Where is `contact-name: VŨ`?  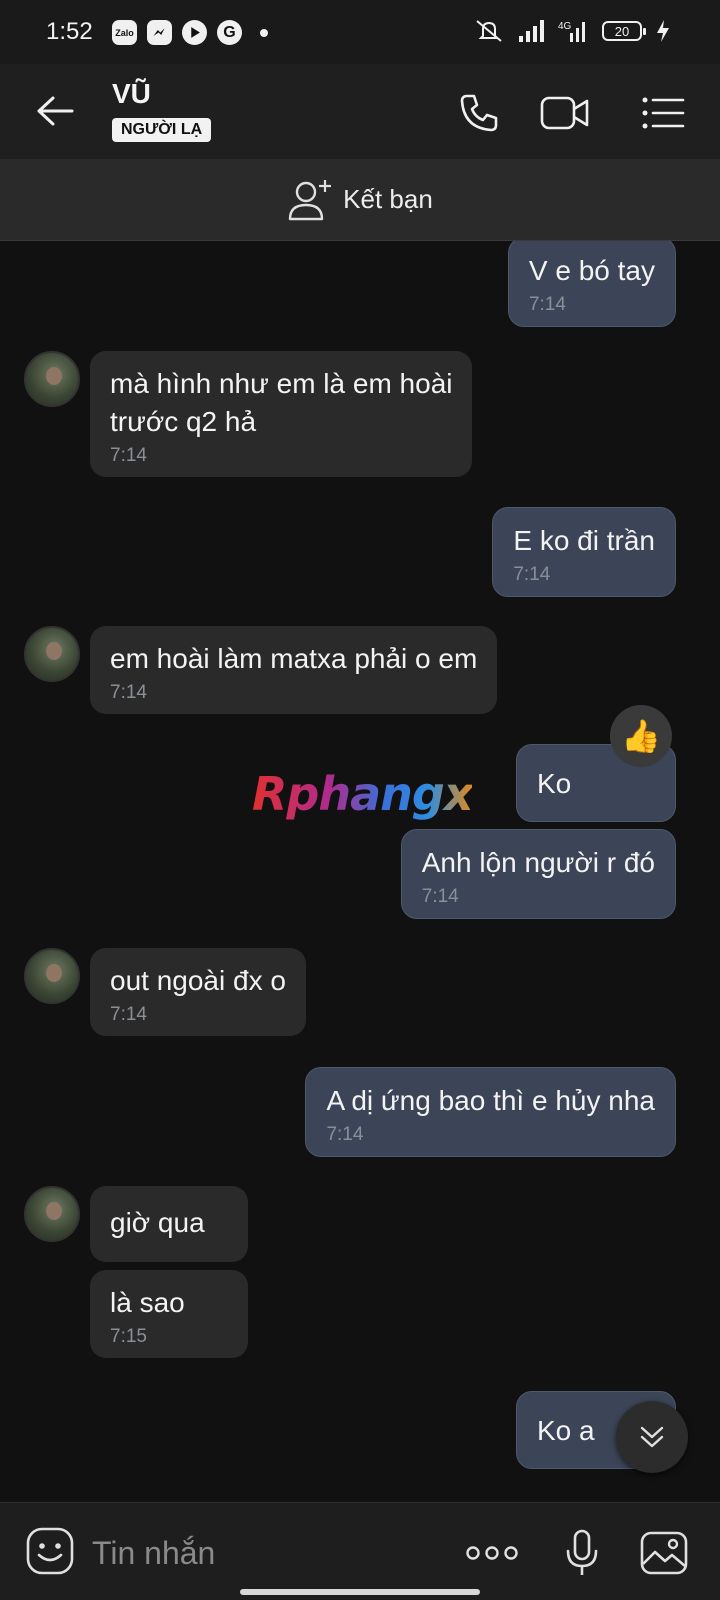 contact-name: VŨ is located at coordinates (131, 94).